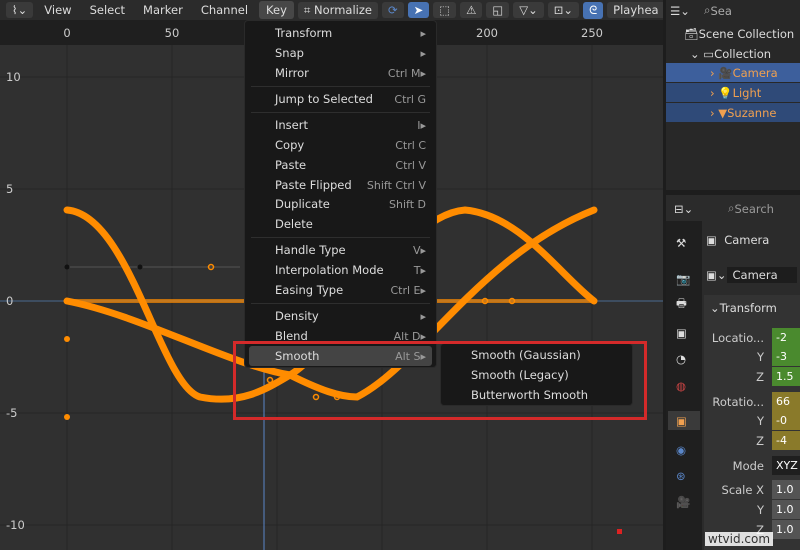 Image resolution: width=800 pixels, height=550 pixels. I want to click on label: Collection, so click(743, 53).